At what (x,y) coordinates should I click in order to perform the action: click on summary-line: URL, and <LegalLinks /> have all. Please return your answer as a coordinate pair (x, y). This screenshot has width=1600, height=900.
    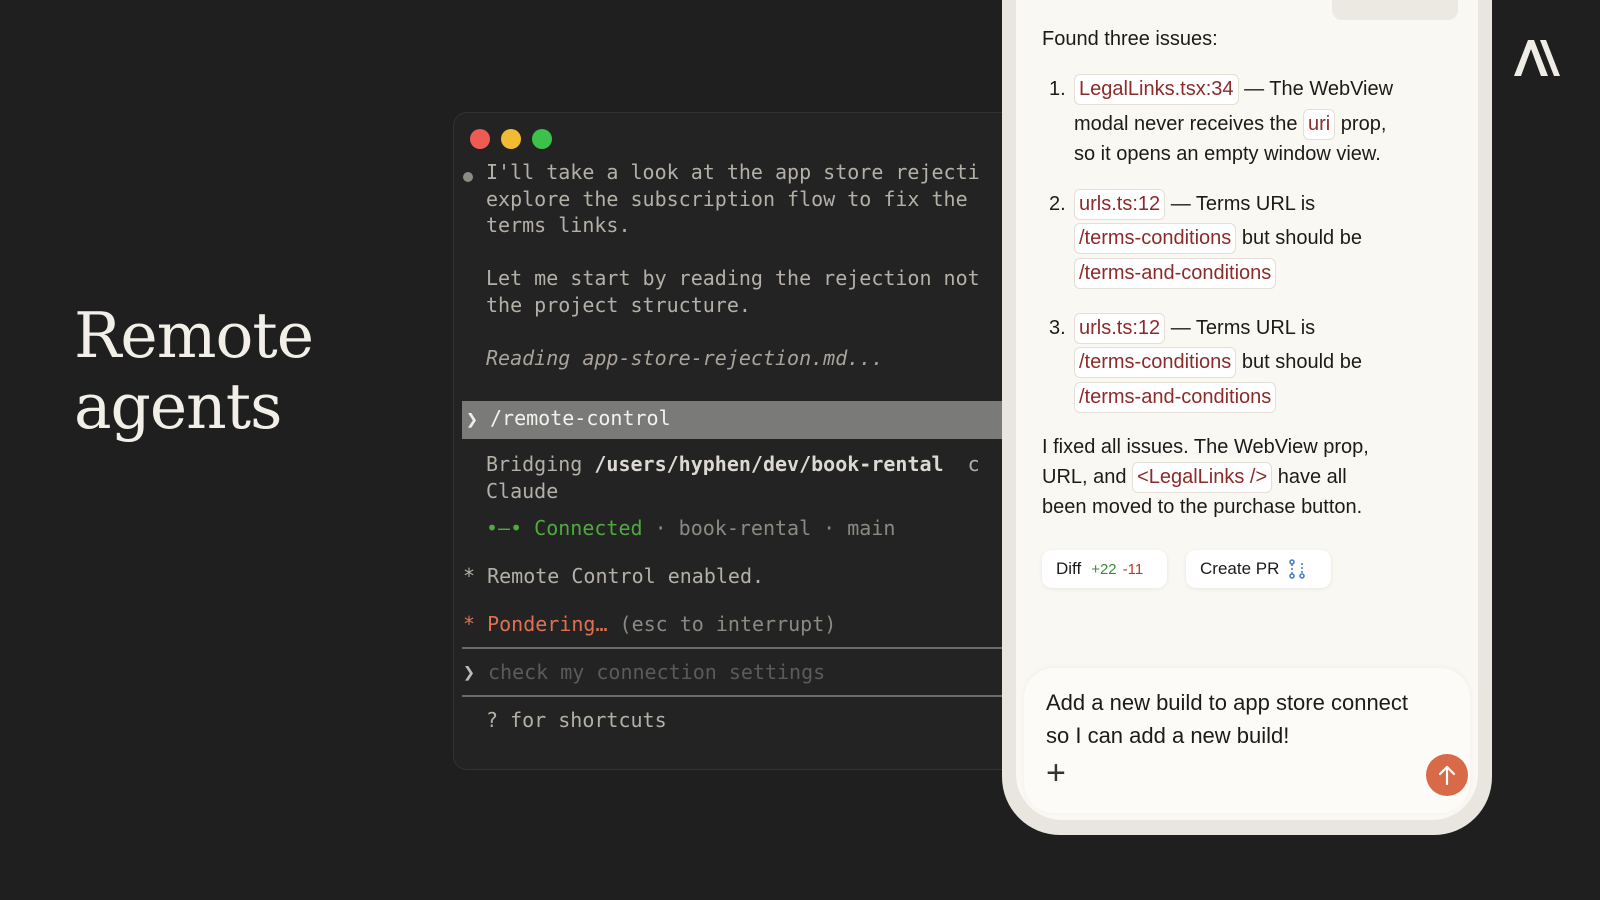
    Looking at the image, I should click on (1194, 477).